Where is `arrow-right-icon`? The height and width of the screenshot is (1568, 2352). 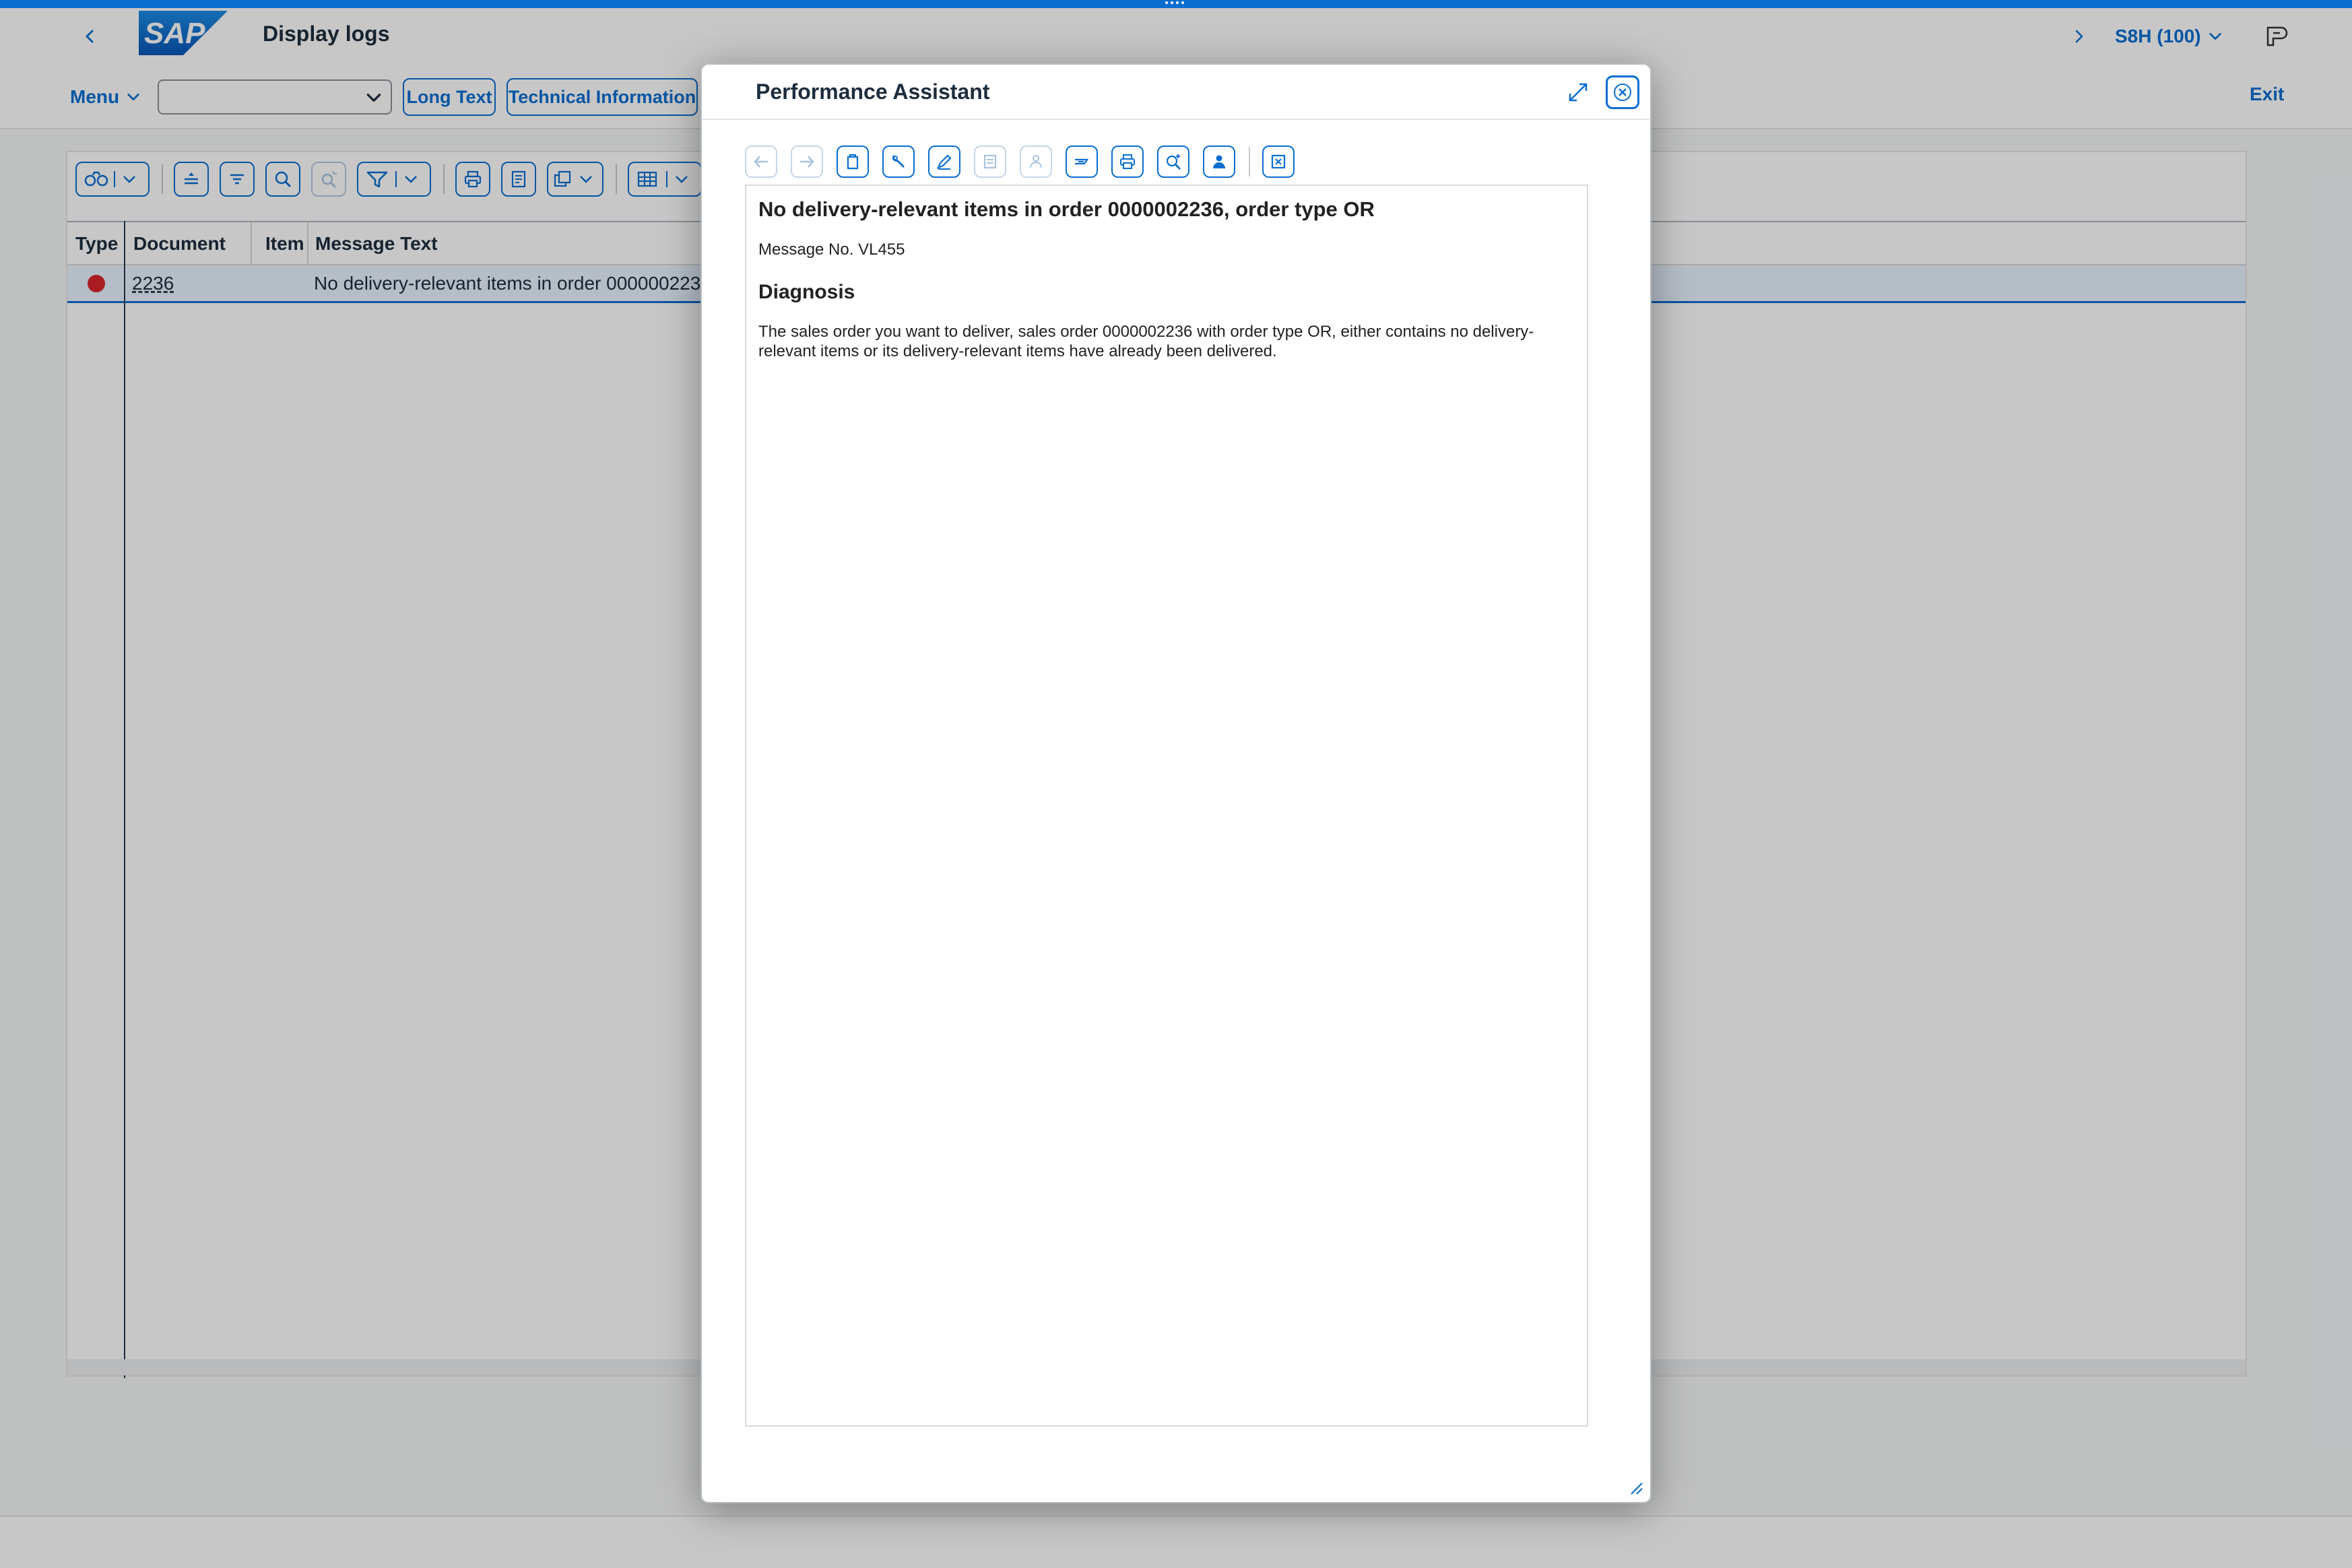 arrow-right-icon is located at coordinates (807, 162).